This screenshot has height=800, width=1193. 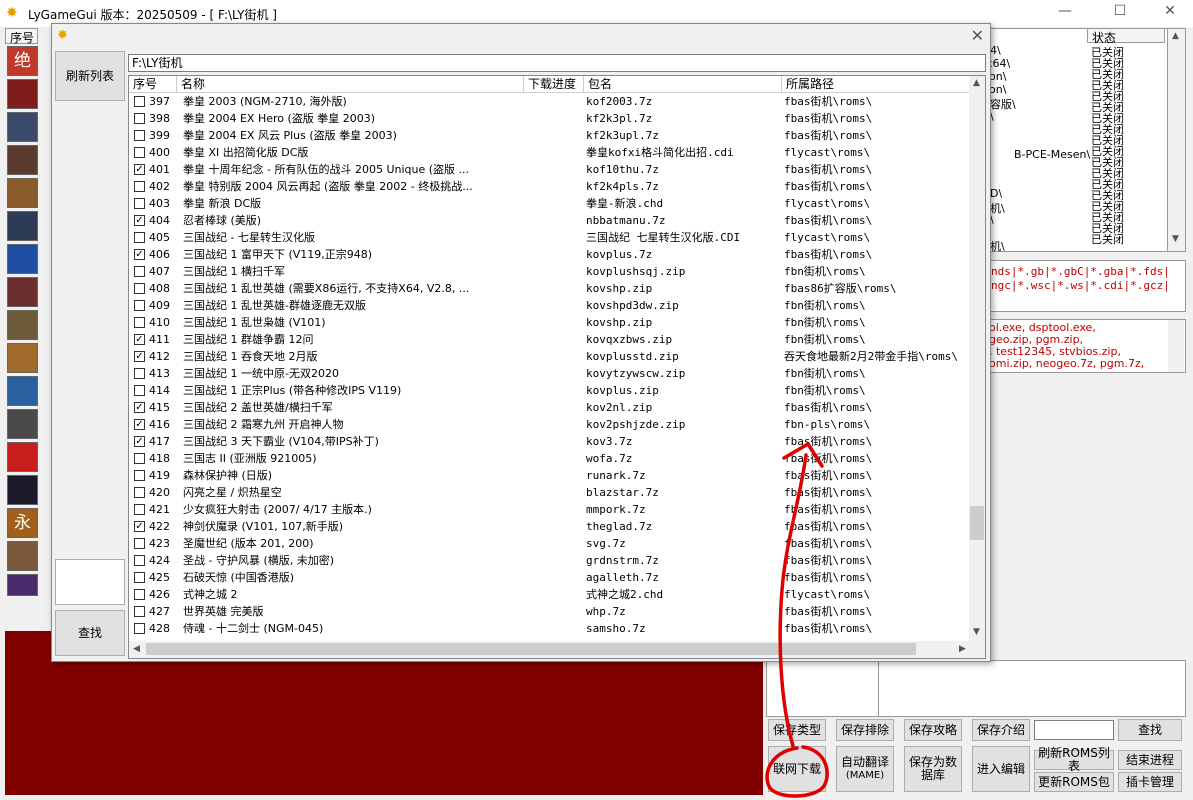 What do you see at coordinates (1065, 13) in the screenshot?
I see `minimize-button: —` at bounding box center [1065, 13].